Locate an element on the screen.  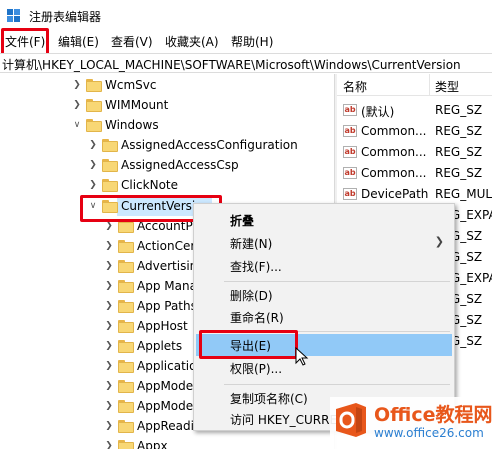
menu-favorites: 收藏夹(A) is located at coordinates (192, 41).